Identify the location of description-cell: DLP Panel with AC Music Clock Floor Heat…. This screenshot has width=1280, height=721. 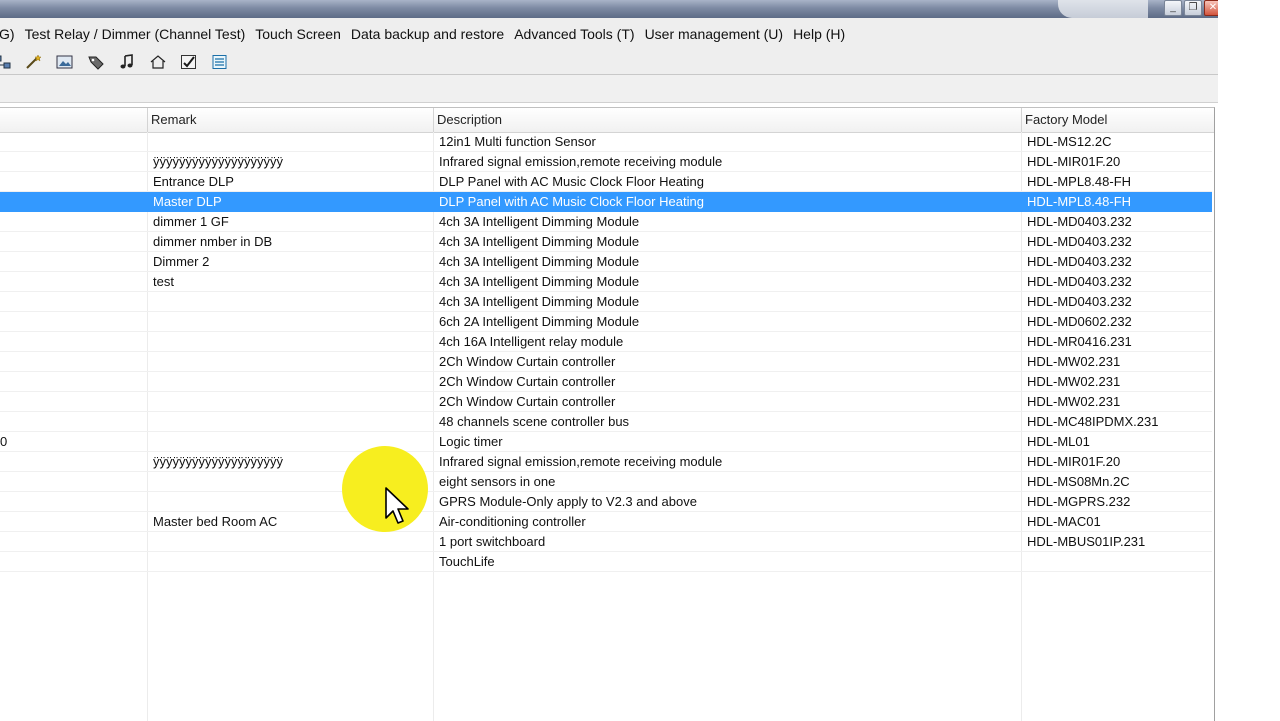
(571, 201).